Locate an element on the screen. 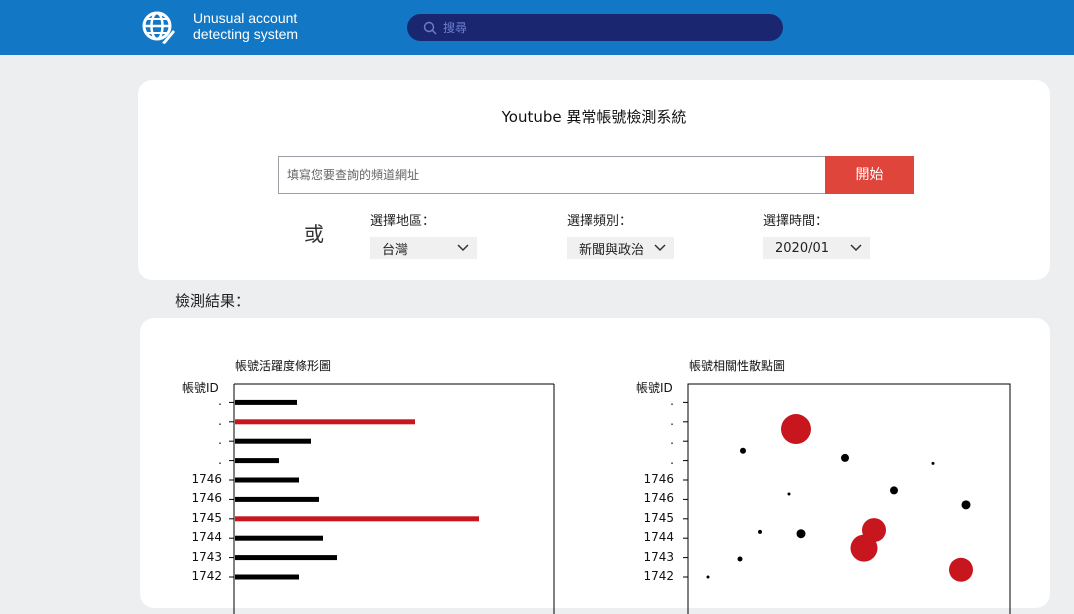  app-title: Unusual account detecting system is located at coordinates (273, 26).